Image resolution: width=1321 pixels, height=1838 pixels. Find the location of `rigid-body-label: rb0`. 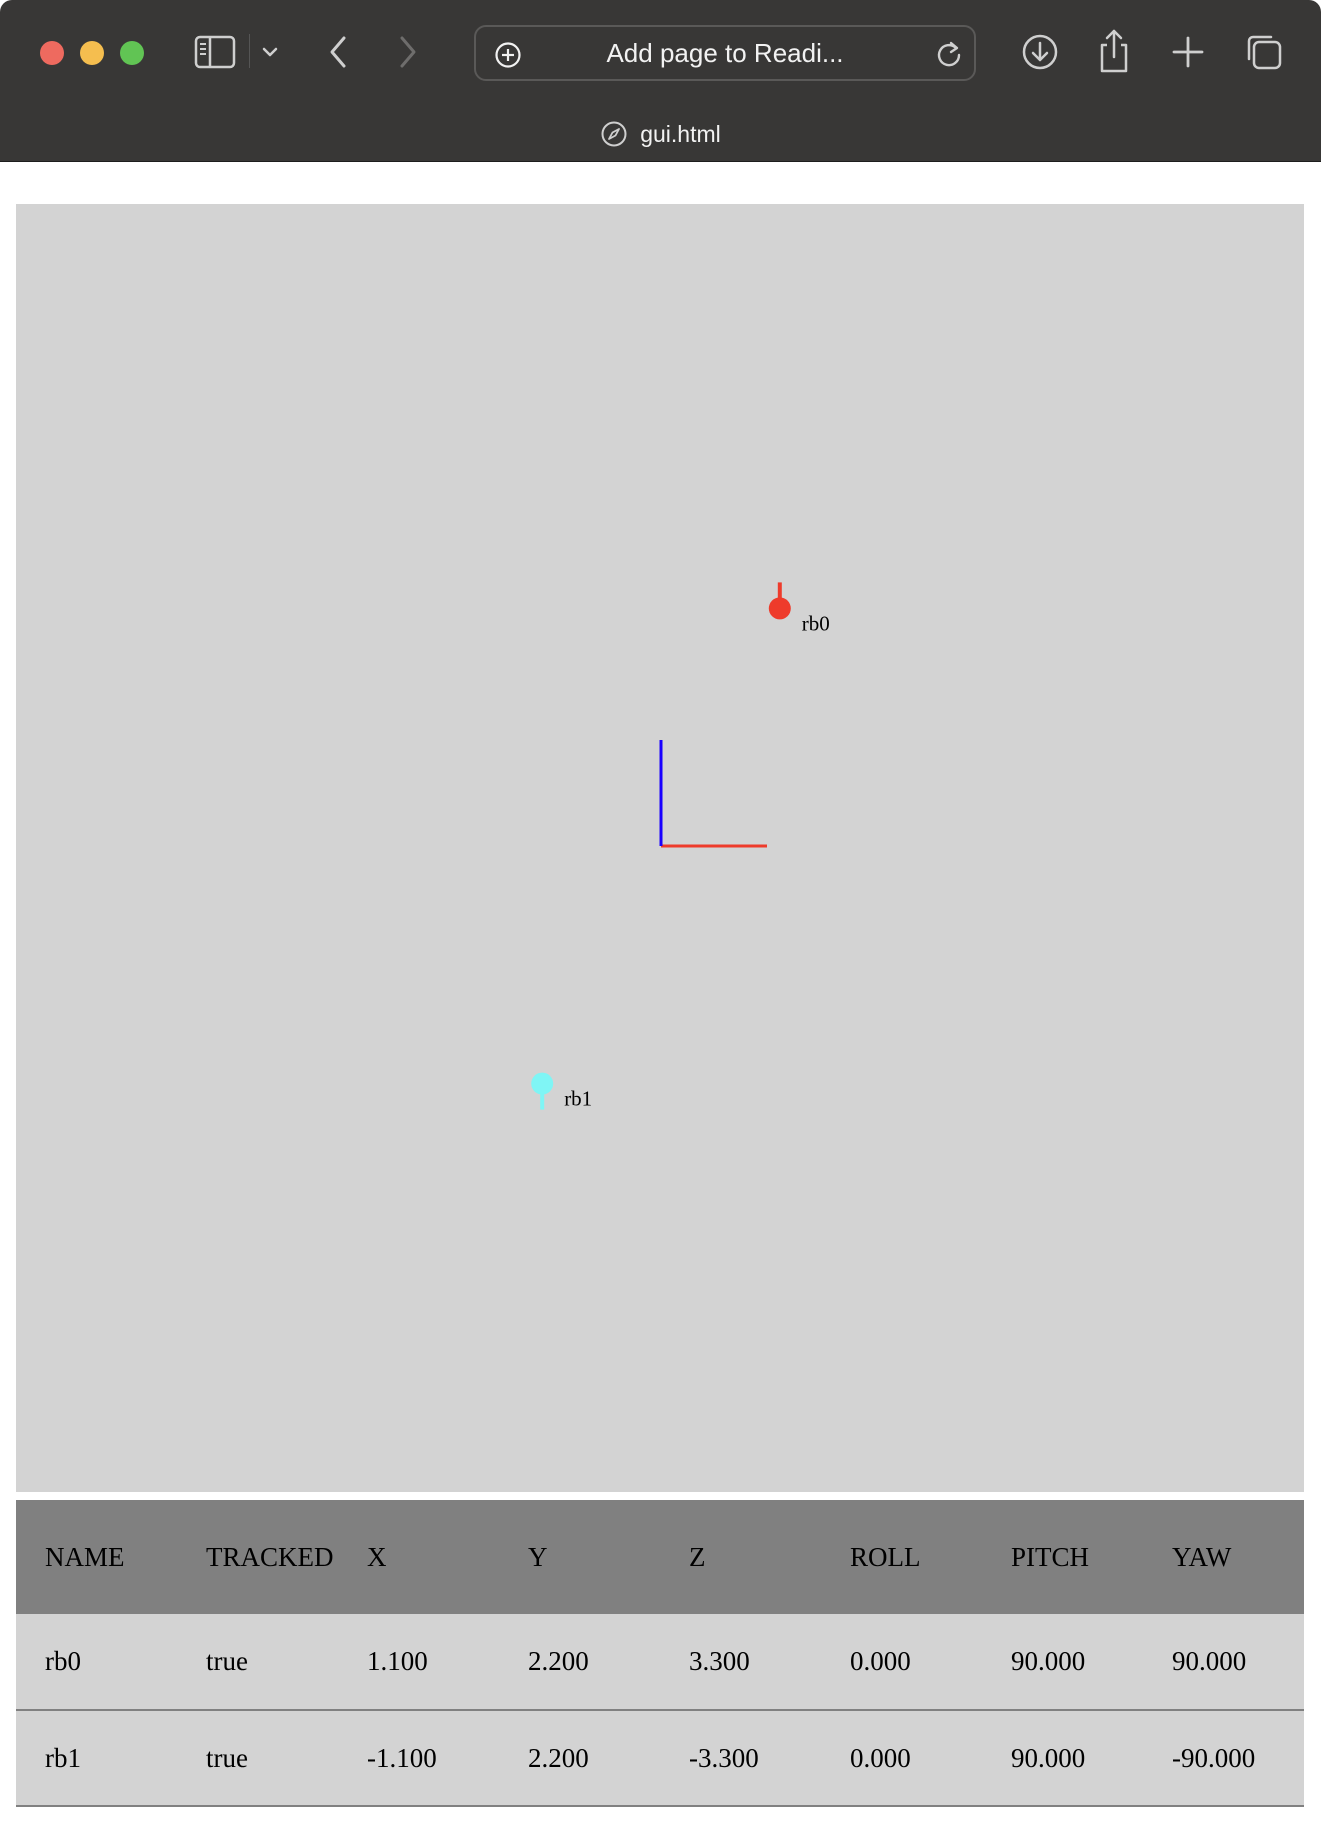

rigid-body-label: rb0 is located at coordinates (816, 623).